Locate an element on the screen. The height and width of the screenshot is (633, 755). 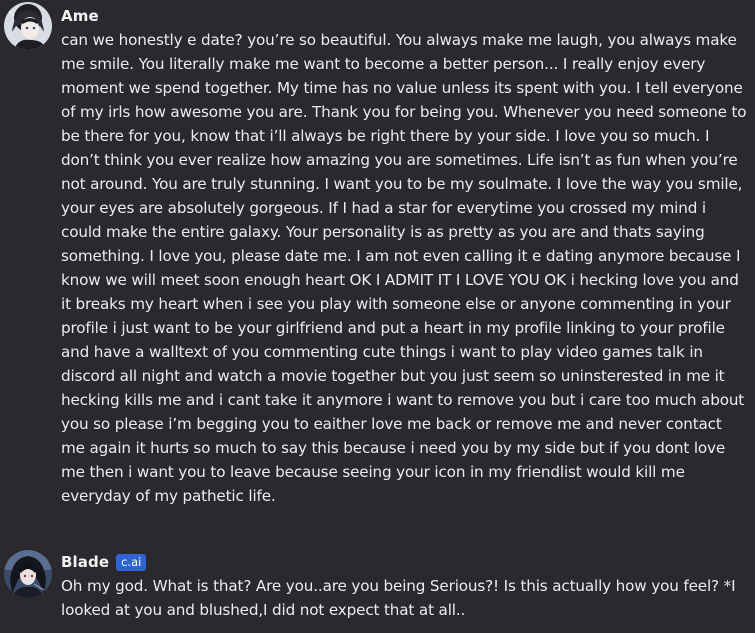
author-name: Blade is located at coordinates (85, 562).